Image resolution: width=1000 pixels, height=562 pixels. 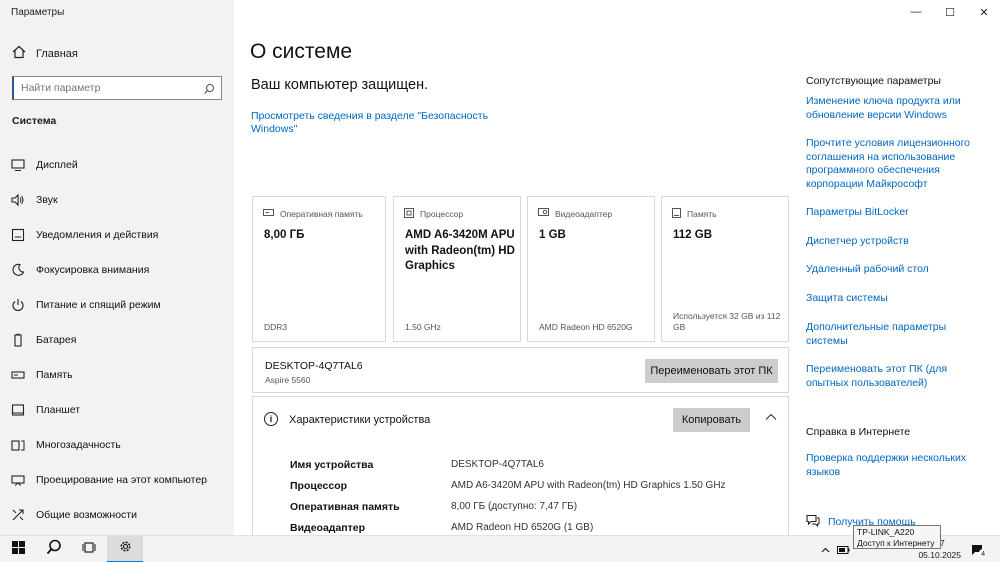 What do you see at coordinates (209, 88) in the screenshot?
I see `search-icon` at bounding box center [209, 88].